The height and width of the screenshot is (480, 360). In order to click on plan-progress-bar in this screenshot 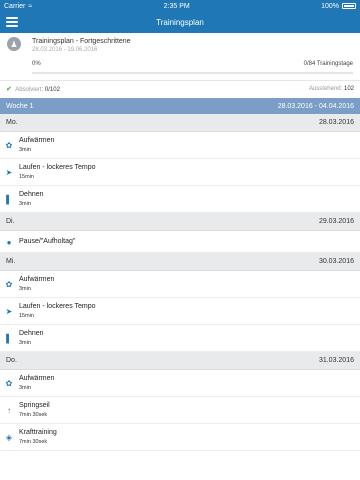, I will do `click(192, 73)`.